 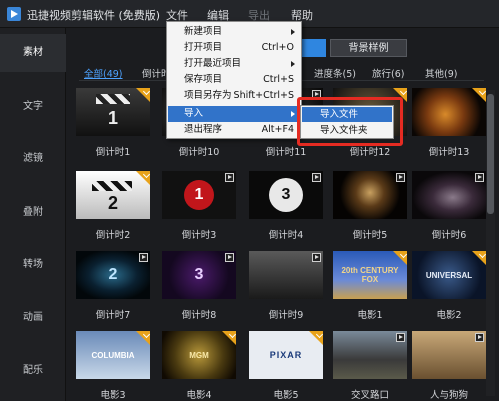 What do you see at coordinates (286, 395) in the screenshot?
I see `media-label: 电影5` at bounding box center [286, 395].